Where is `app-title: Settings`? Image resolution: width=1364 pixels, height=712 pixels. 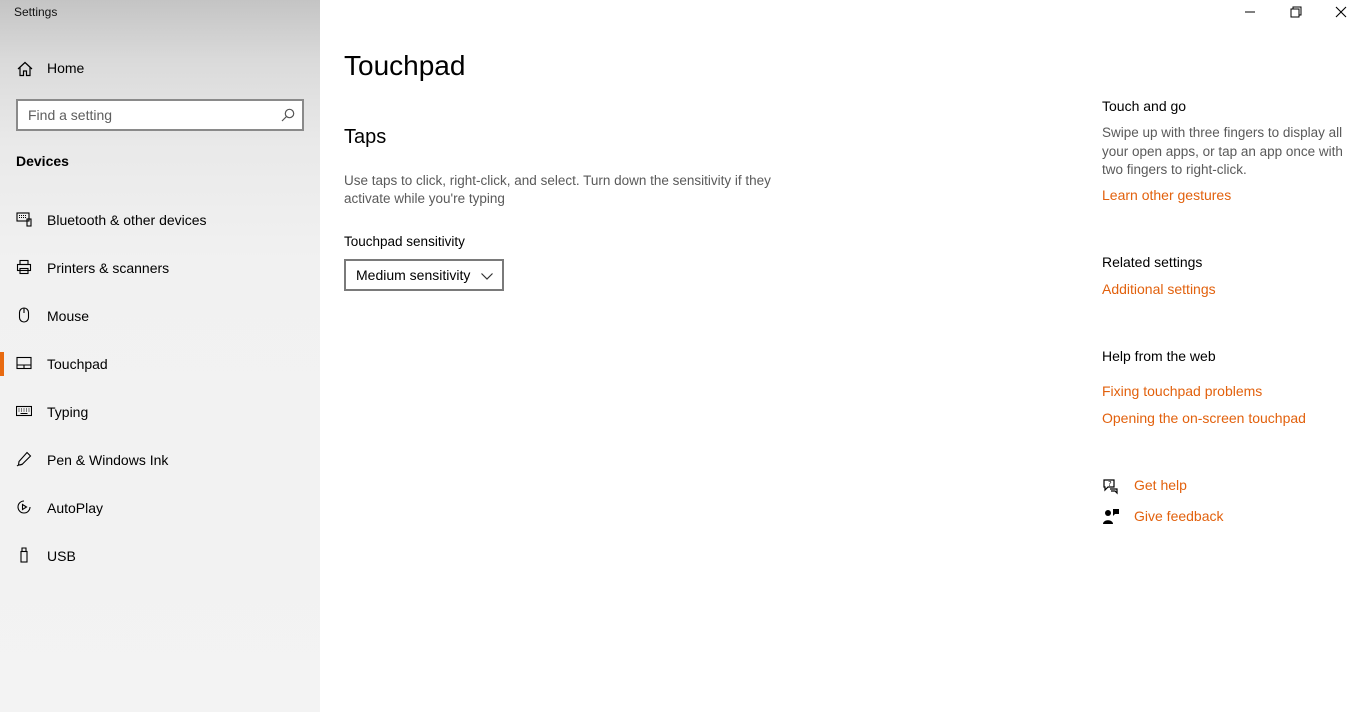 app-title: Settings is located at coordinates (36, 12).